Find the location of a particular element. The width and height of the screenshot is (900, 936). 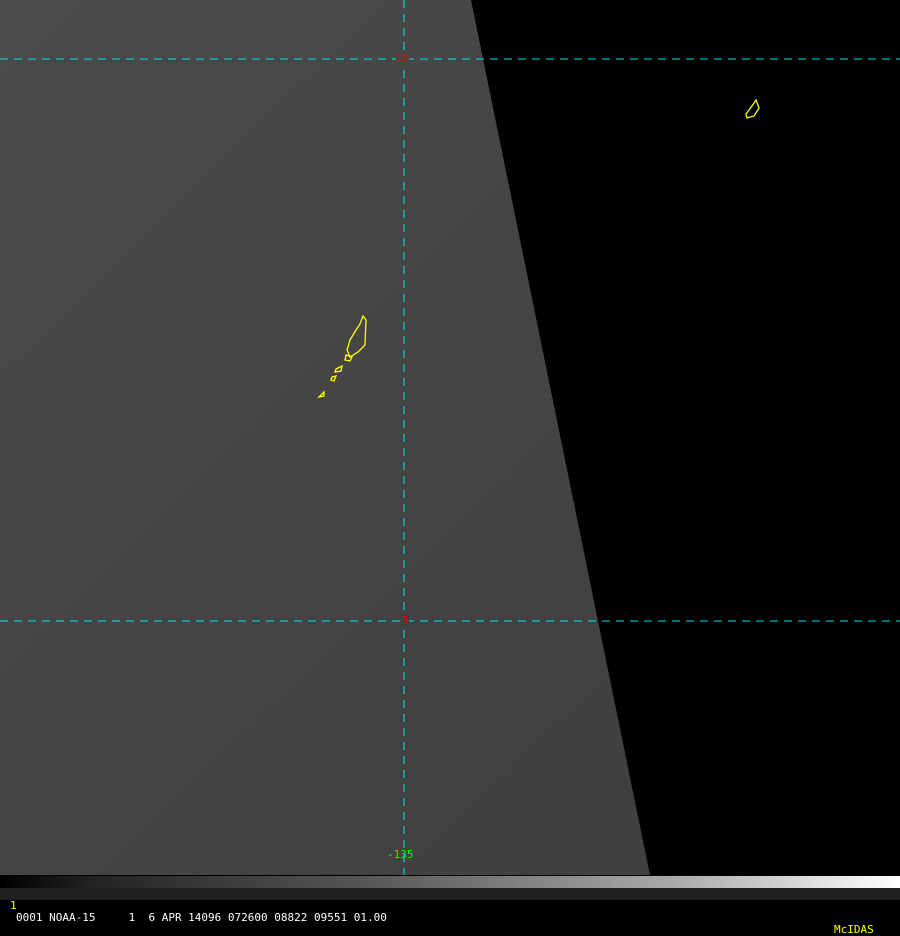

mcidas-brand: McIDAS is located at coordinates (854, 929).